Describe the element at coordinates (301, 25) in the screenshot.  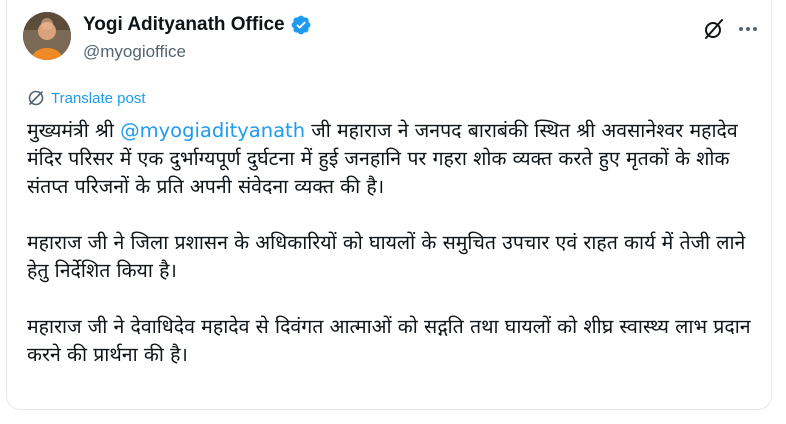
I see `verified-badge-icon` at that location.